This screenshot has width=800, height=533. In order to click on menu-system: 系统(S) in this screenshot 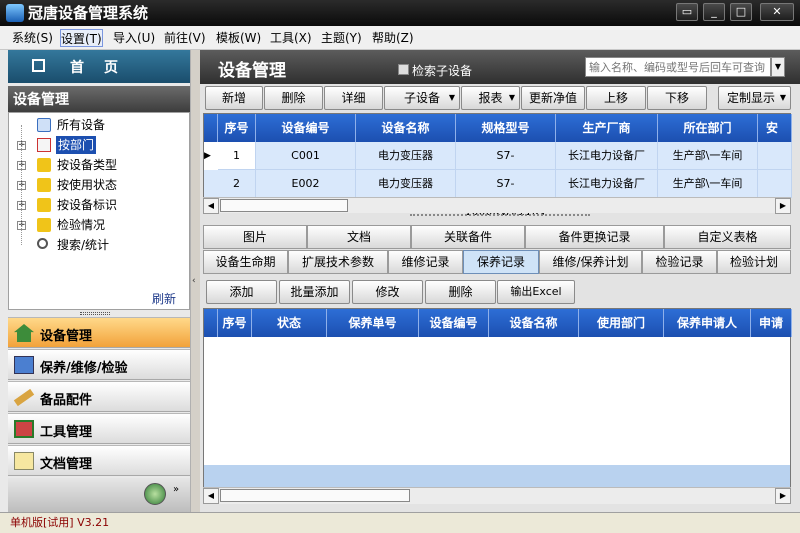, I will do `click(32, 38)`.